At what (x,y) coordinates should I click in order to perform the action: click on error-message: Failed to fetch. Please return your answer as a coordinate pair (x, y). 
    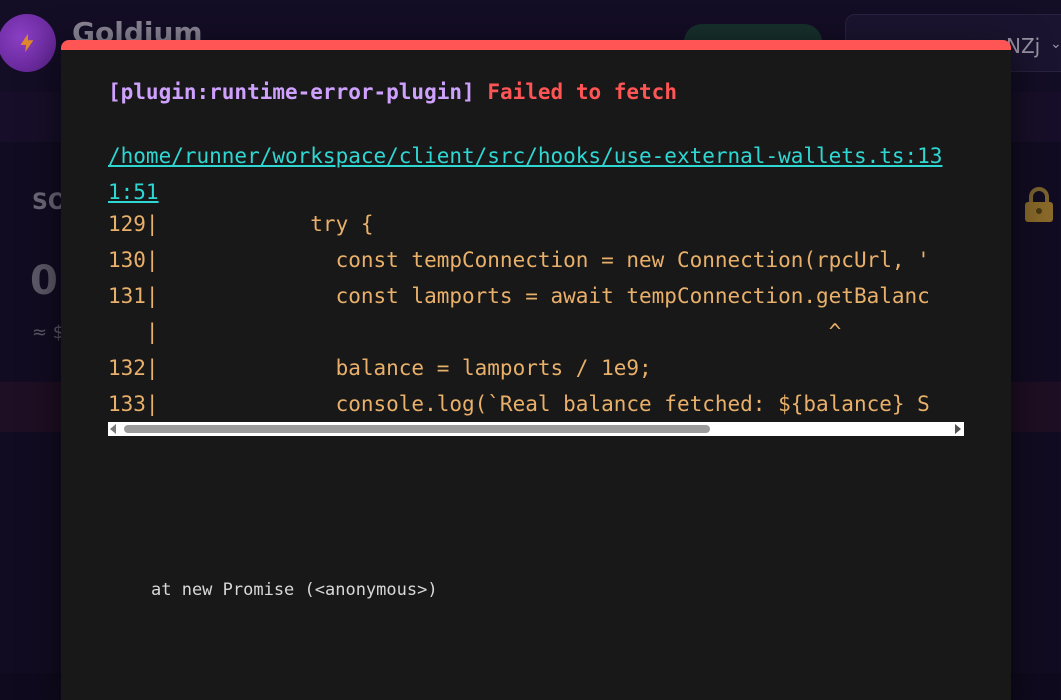
    Looking at the image, I should click on (582, 92).